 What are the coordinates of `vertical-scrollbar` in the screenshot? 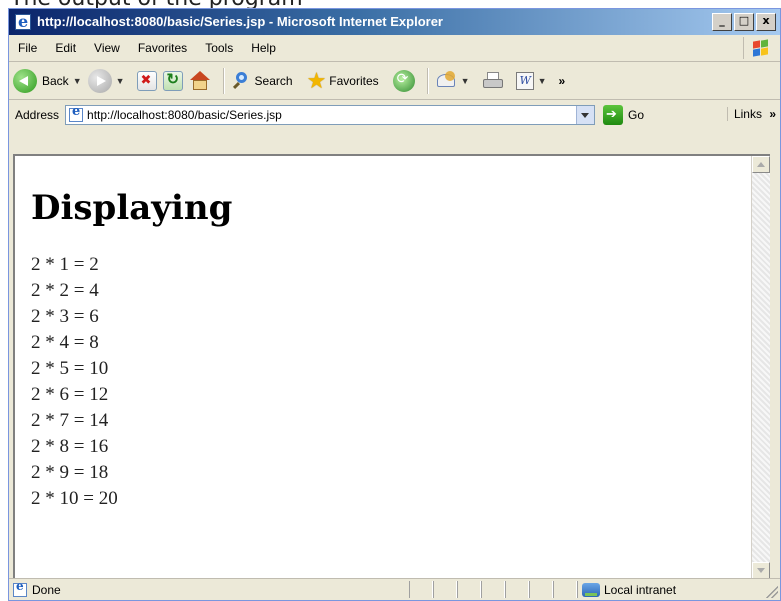 It's located at (760, 367).